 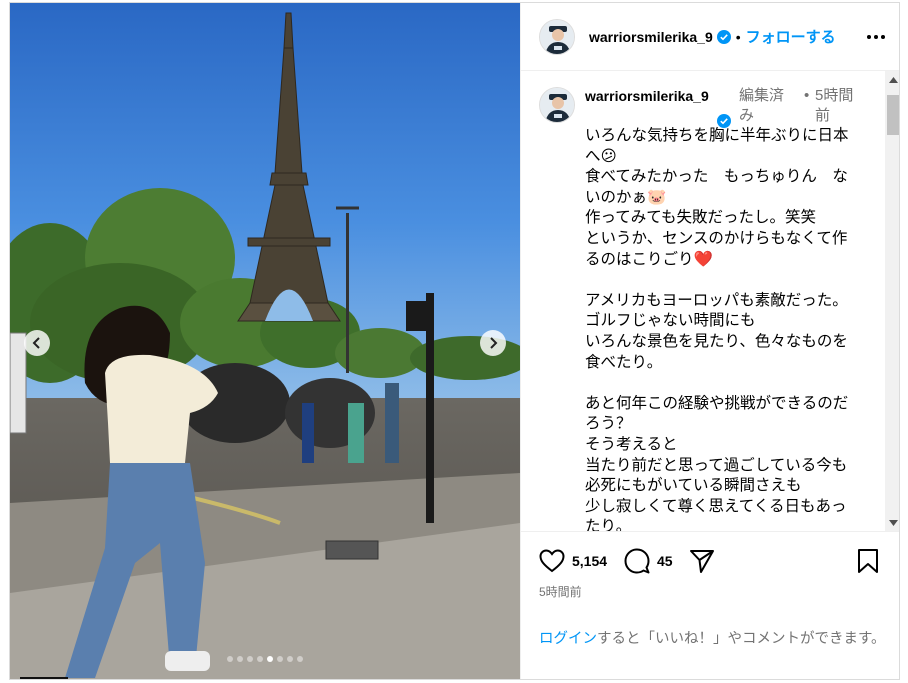 I want to click on caption-username: warriorsmilerika_9, so click(x=650, y=96).